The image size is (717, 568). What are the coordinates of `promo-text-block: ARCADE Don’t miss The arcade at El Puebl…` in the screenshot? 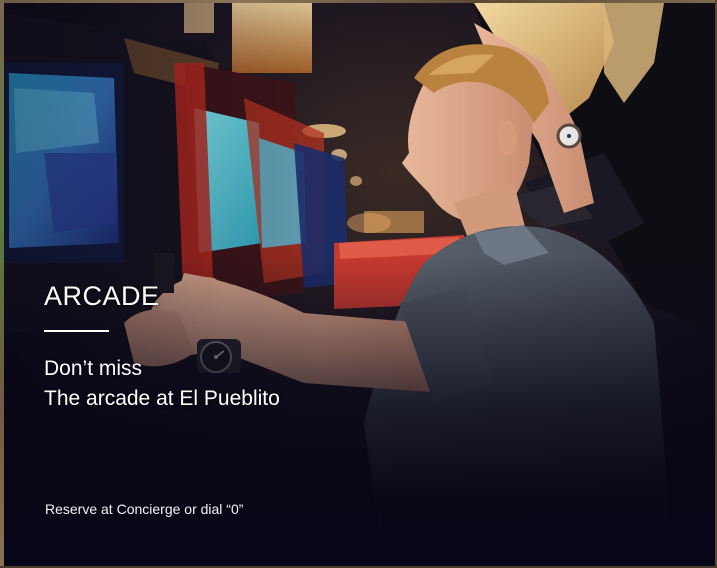 It's located at (162, 347).